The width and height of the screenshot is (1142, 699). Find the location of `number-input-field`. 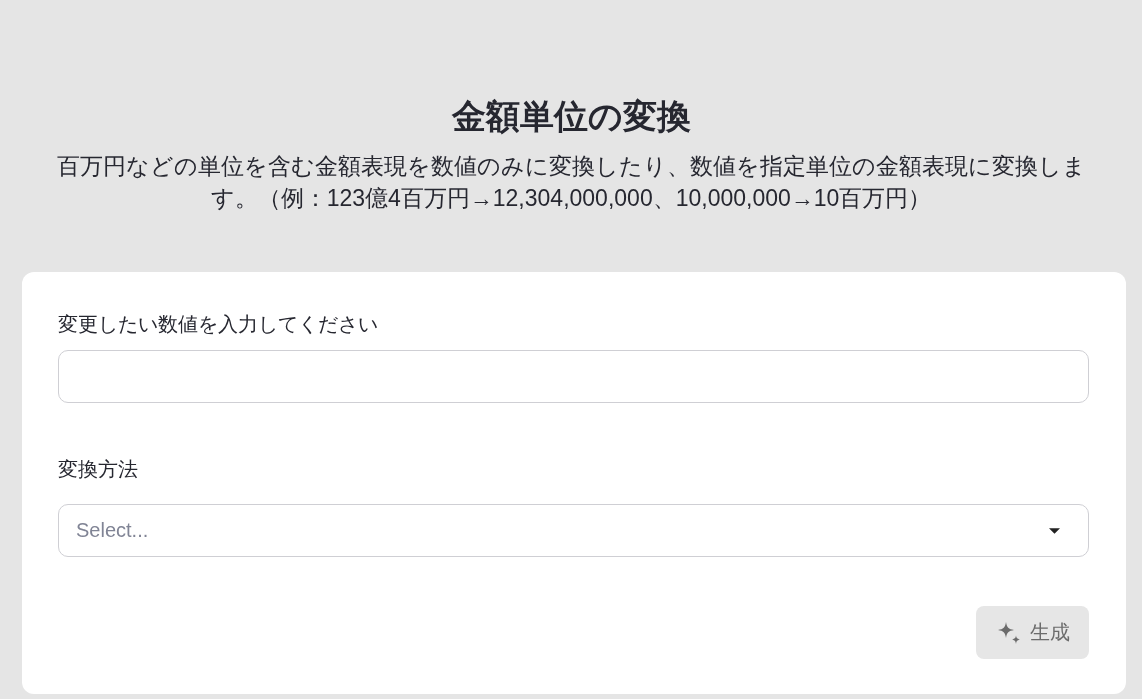

number-input-field is located at coordinates (573, 376).